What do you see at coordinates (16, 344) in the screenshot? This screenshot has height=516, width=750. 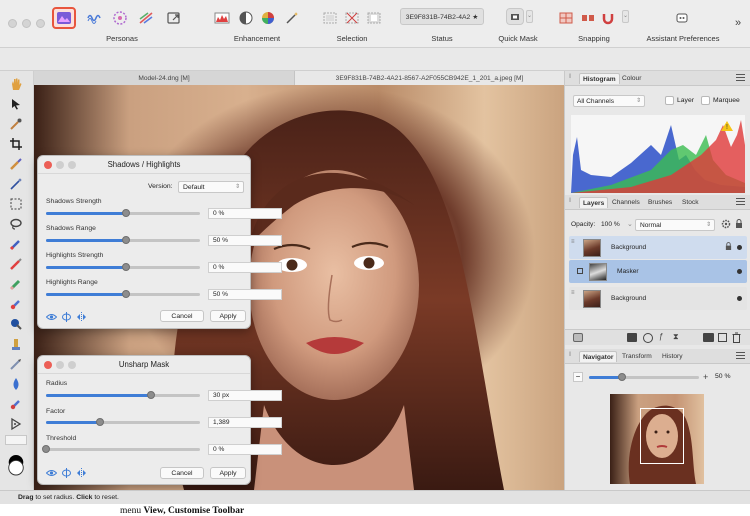 I see `inpainting-brush-tool` at bounding box center [16, 344].